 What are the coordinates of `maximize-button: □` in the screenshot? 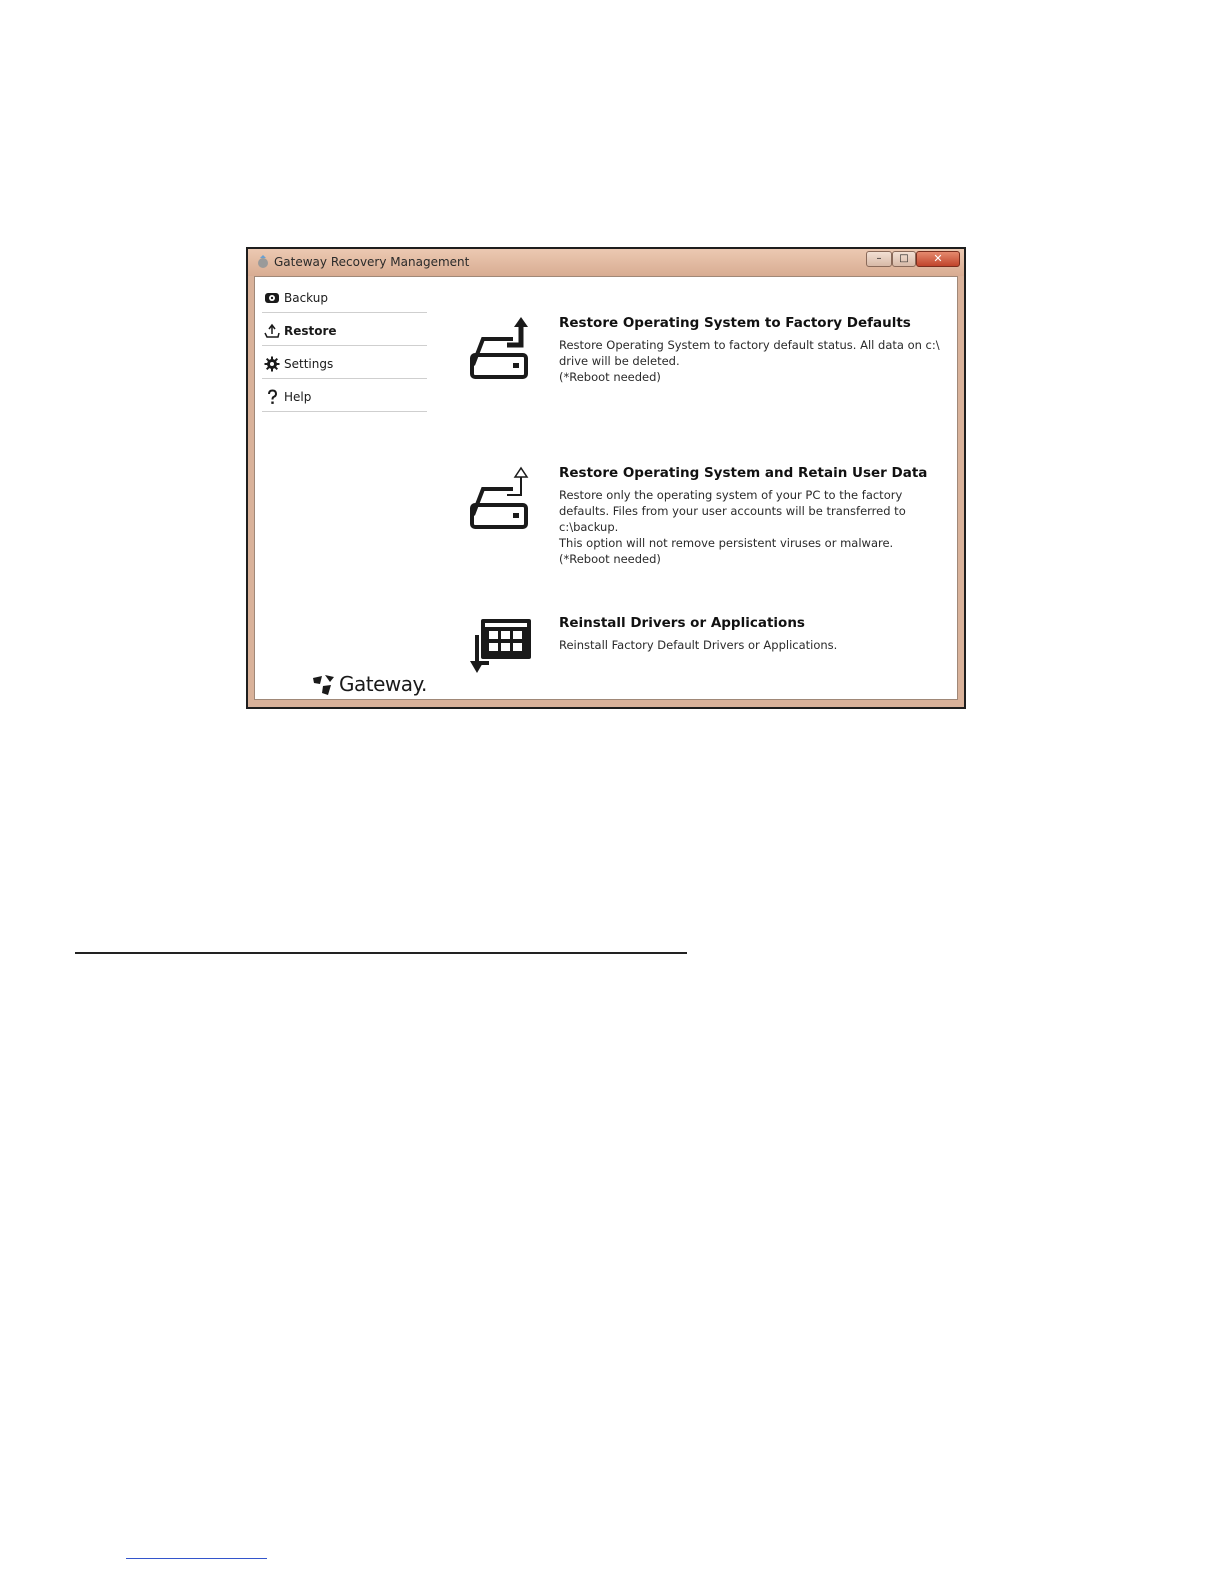 It's located at (904, 259).